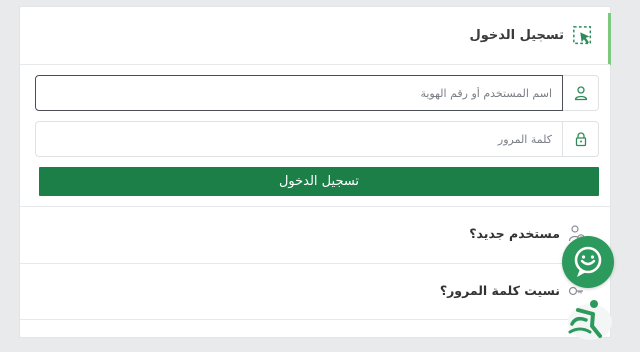 The image size is (640, 352). Describe the element at coordinates (499, 290) in the screenshot. I see `forgot-password-label: نسيت كلمة المرور؟` at that location.